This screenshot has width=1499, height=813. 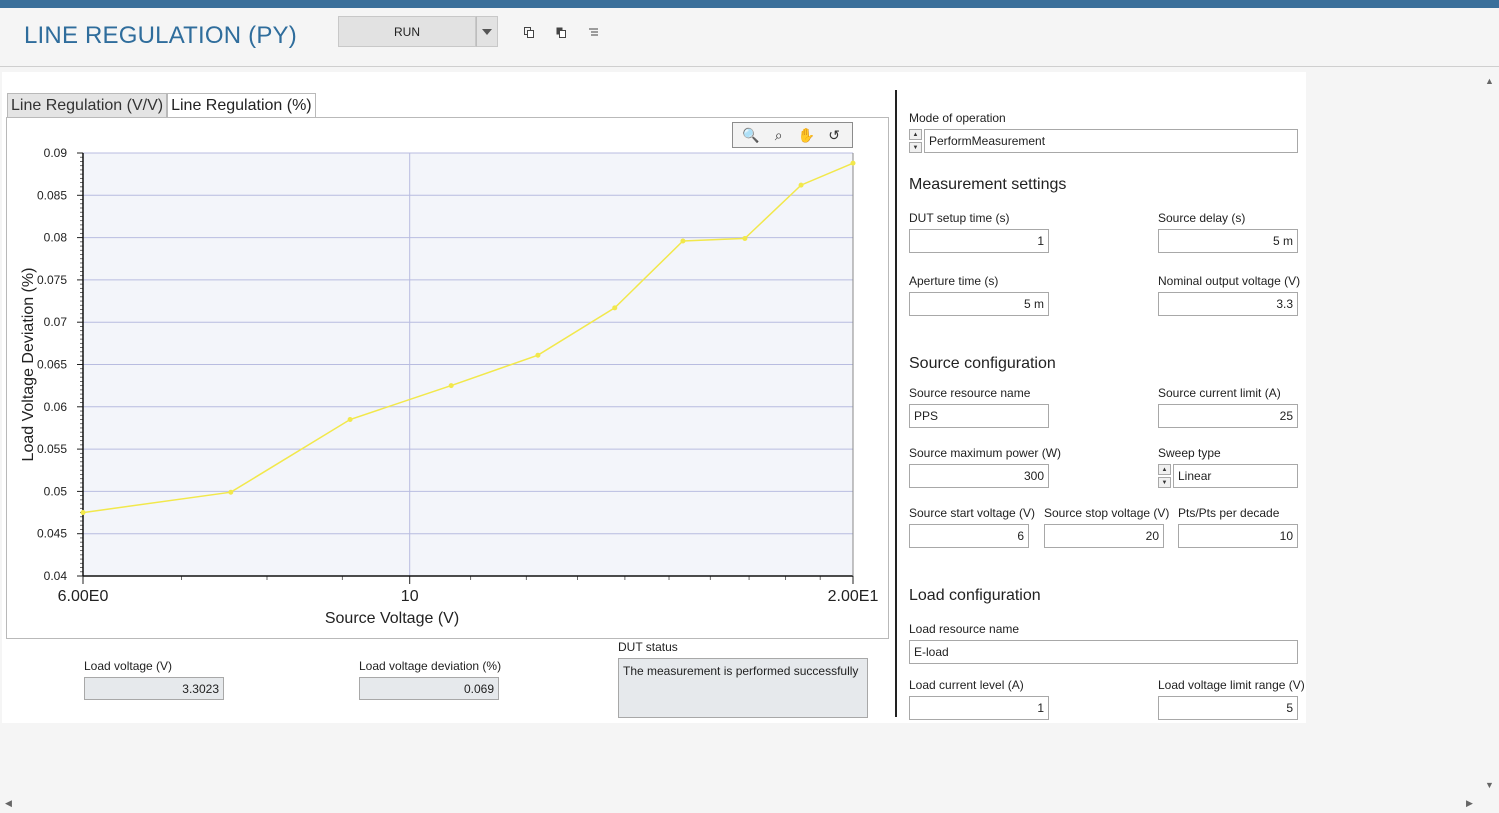 What do you see at coordinates (985, 453) in the screenshot?
I see `source-power-label: Source maximum power (W)` at bounding box center [985, 453].